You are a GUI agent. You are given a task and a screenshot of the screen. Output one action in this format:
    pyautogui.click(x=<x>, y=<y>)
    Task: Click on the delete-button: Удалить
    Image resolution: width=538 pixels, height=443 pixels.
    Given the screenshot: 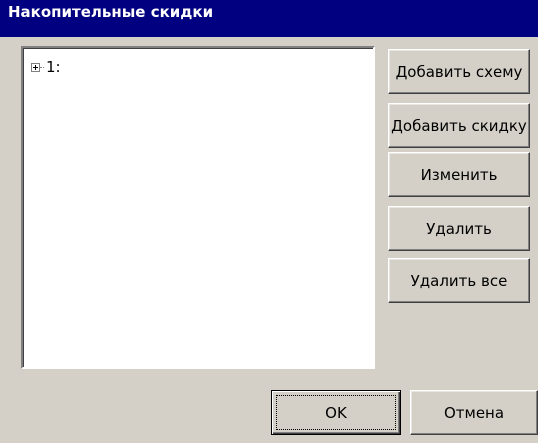 What is the action you would take?
    pyautogui.click(x=459, y=228)
    